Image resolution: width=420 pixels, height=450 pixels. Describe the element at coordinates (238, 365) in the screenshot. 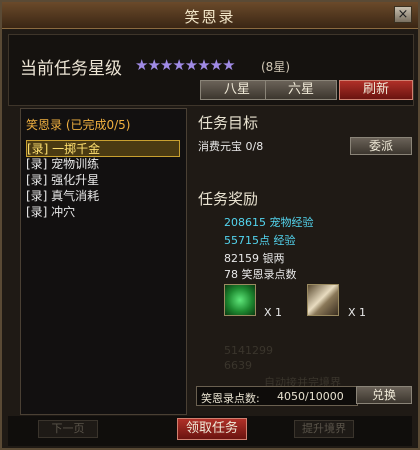

I see `background-value-2: 6639` at that location.